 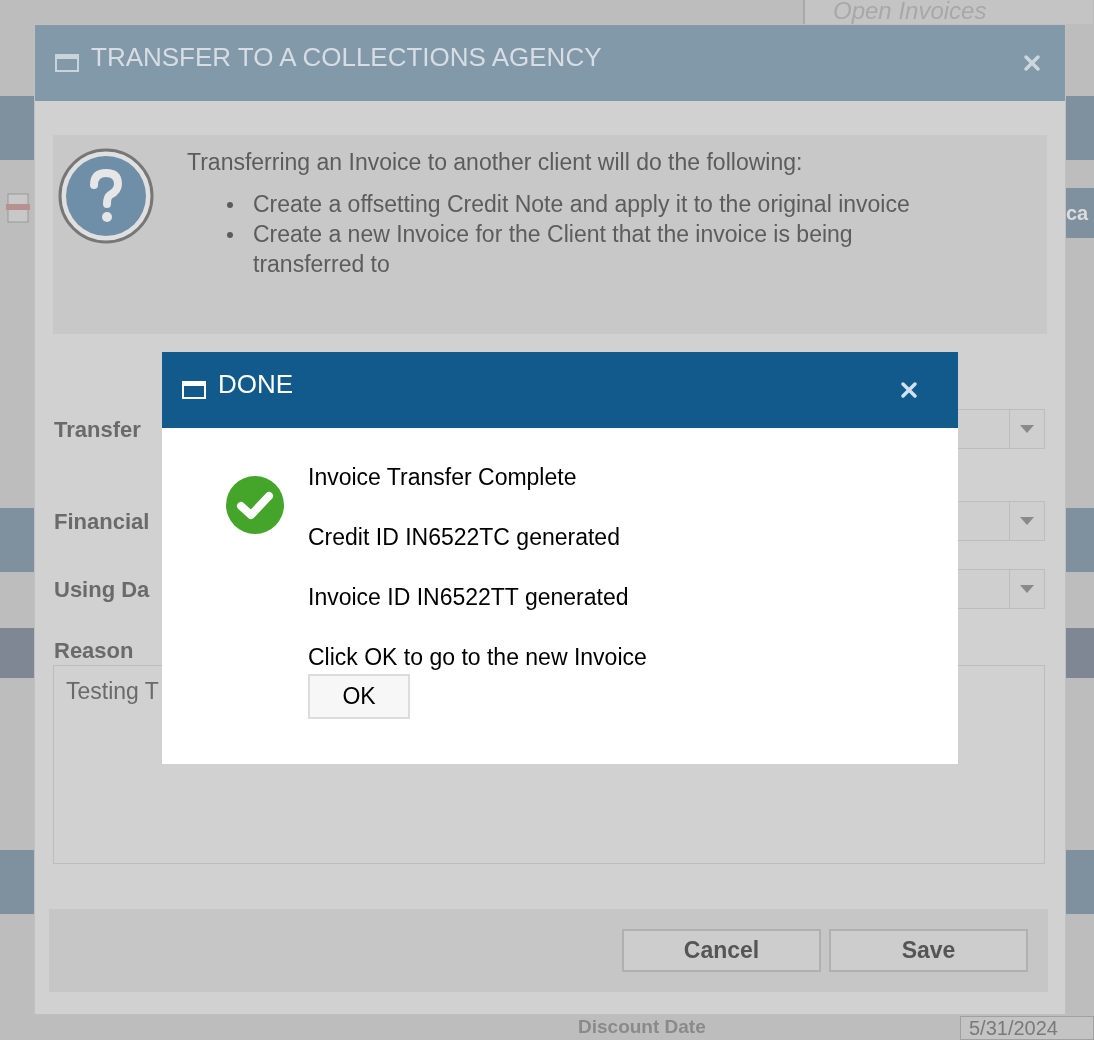 What do you see at coordinates (581, 204) in the screenshot?
I see `info-item: Create a offsetting Credit Note and apply it to the original invoice` at bounding box center [581, 204].